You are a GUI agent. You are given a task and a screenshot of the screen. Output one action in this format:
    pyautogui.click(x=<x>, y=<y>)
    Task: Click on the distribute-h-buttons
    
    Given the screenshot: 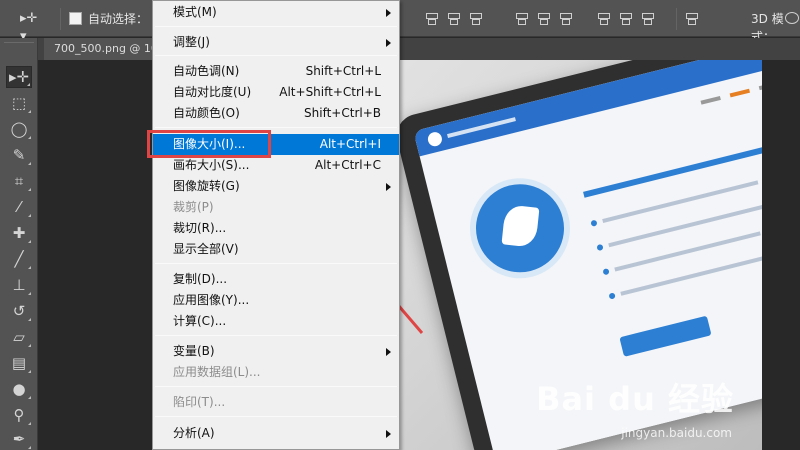 What is the action you would take?
    pyautogui.click(x=625, y=19)
    